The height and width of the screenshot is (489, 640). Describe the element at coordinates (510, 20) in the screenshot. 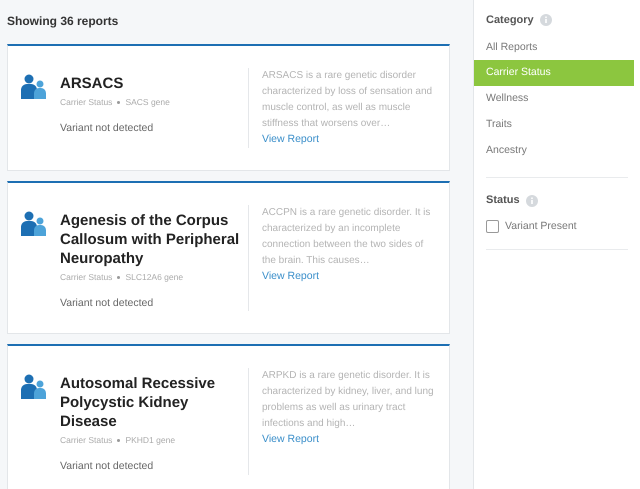

I see `filter-heading: Category` at that location.